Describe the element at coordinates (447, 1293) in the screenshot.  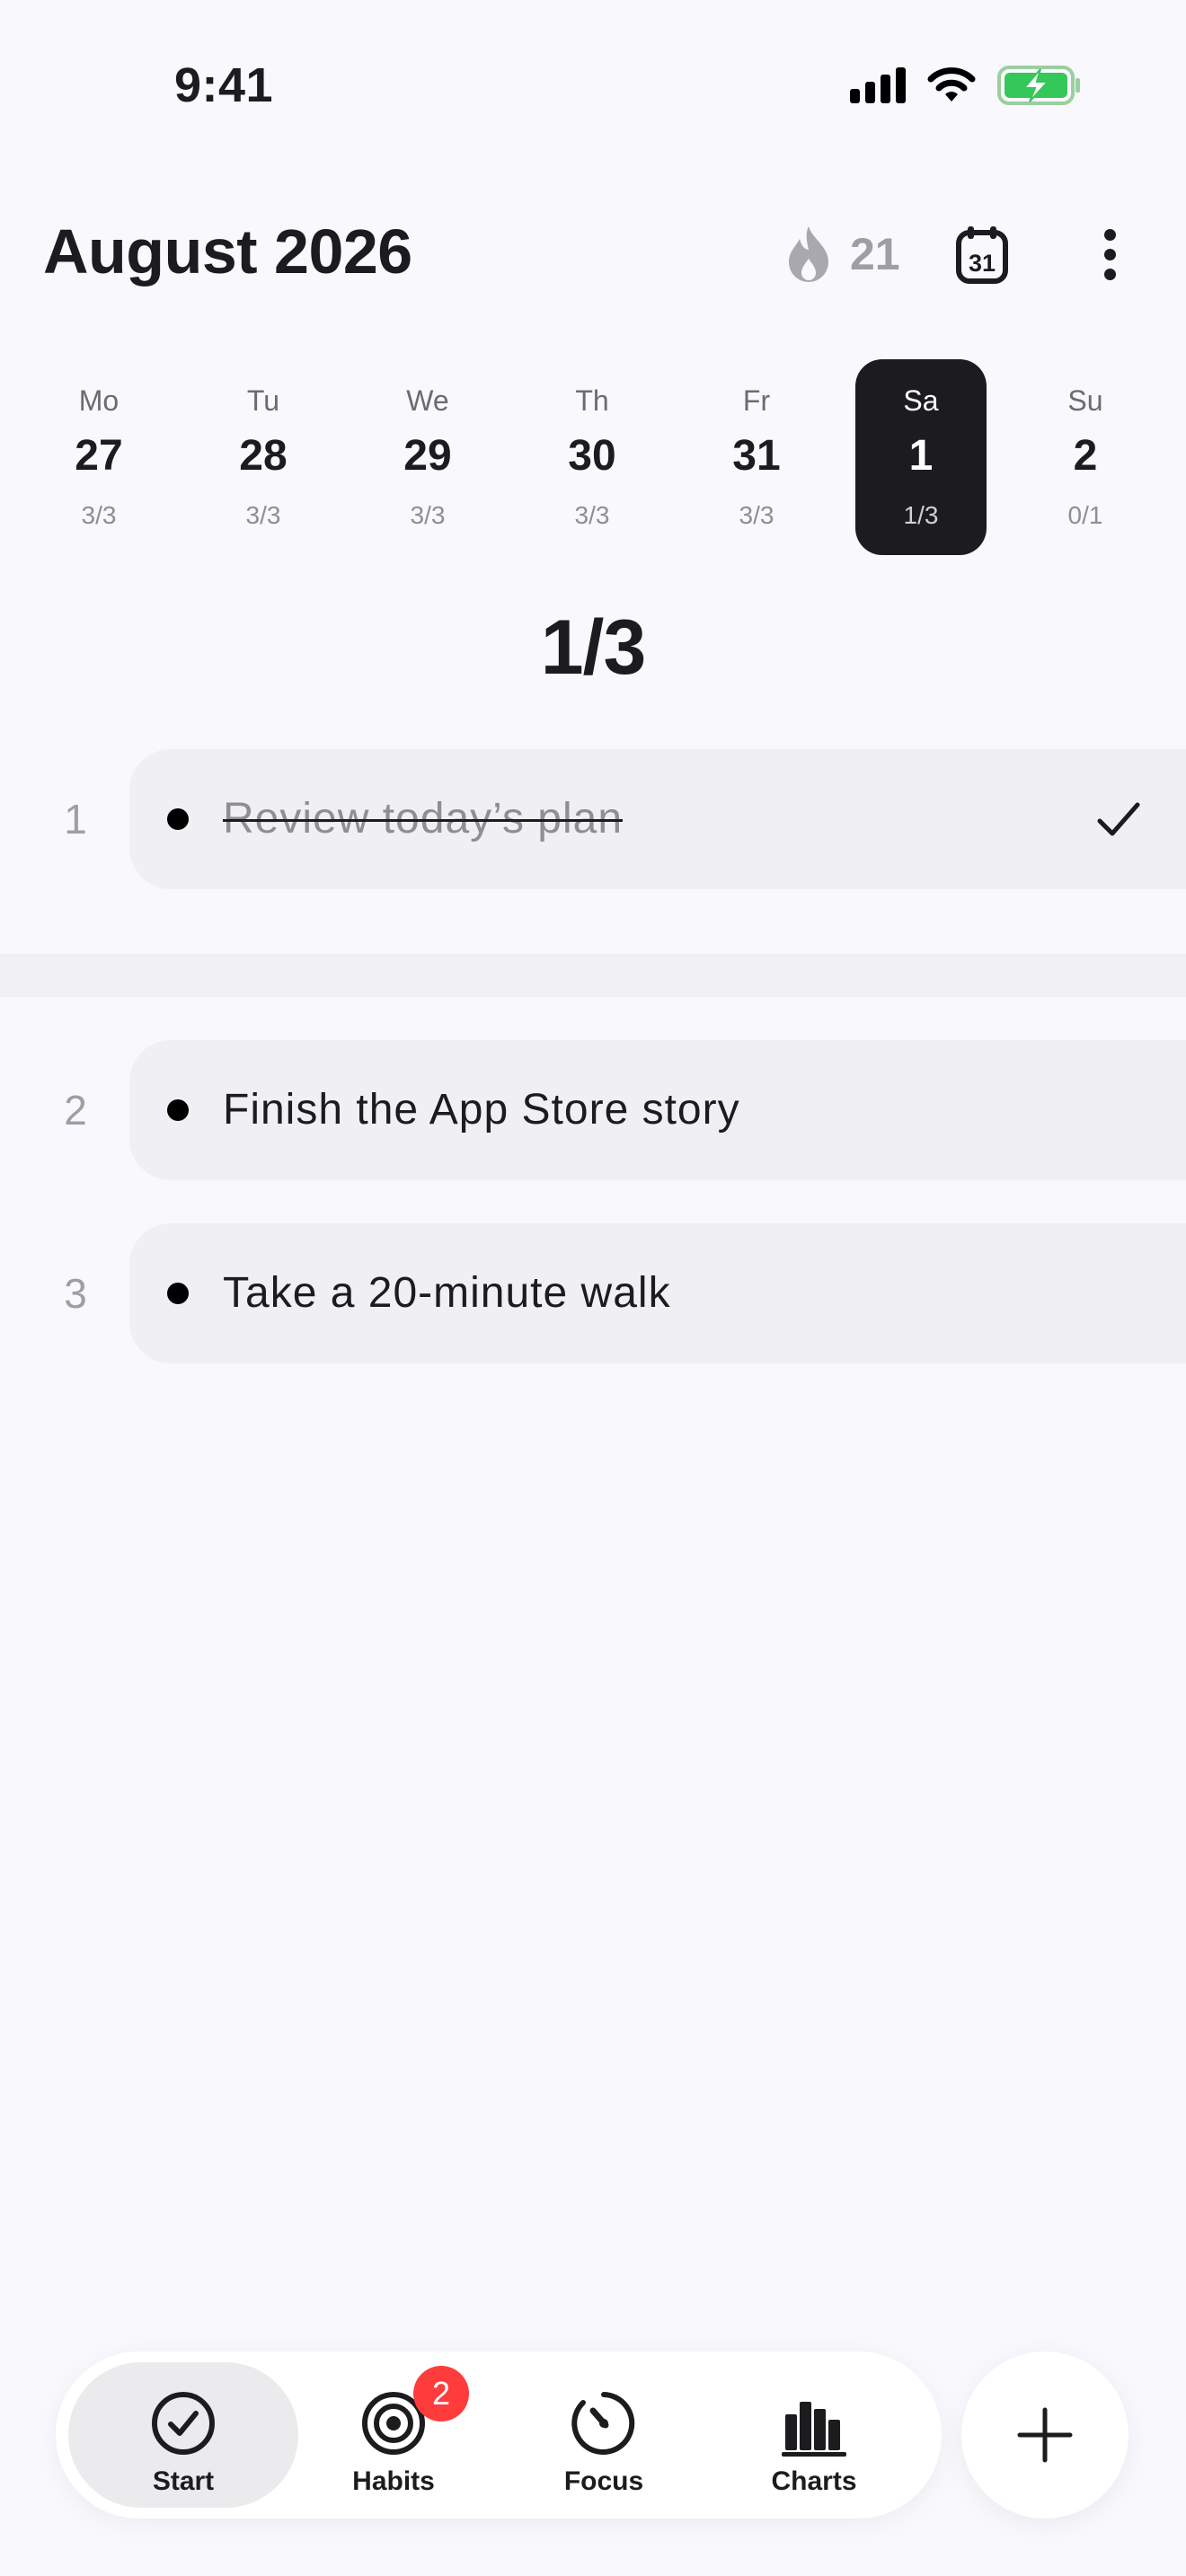
I see `task-text: Take a 20-minute walk` at that location.